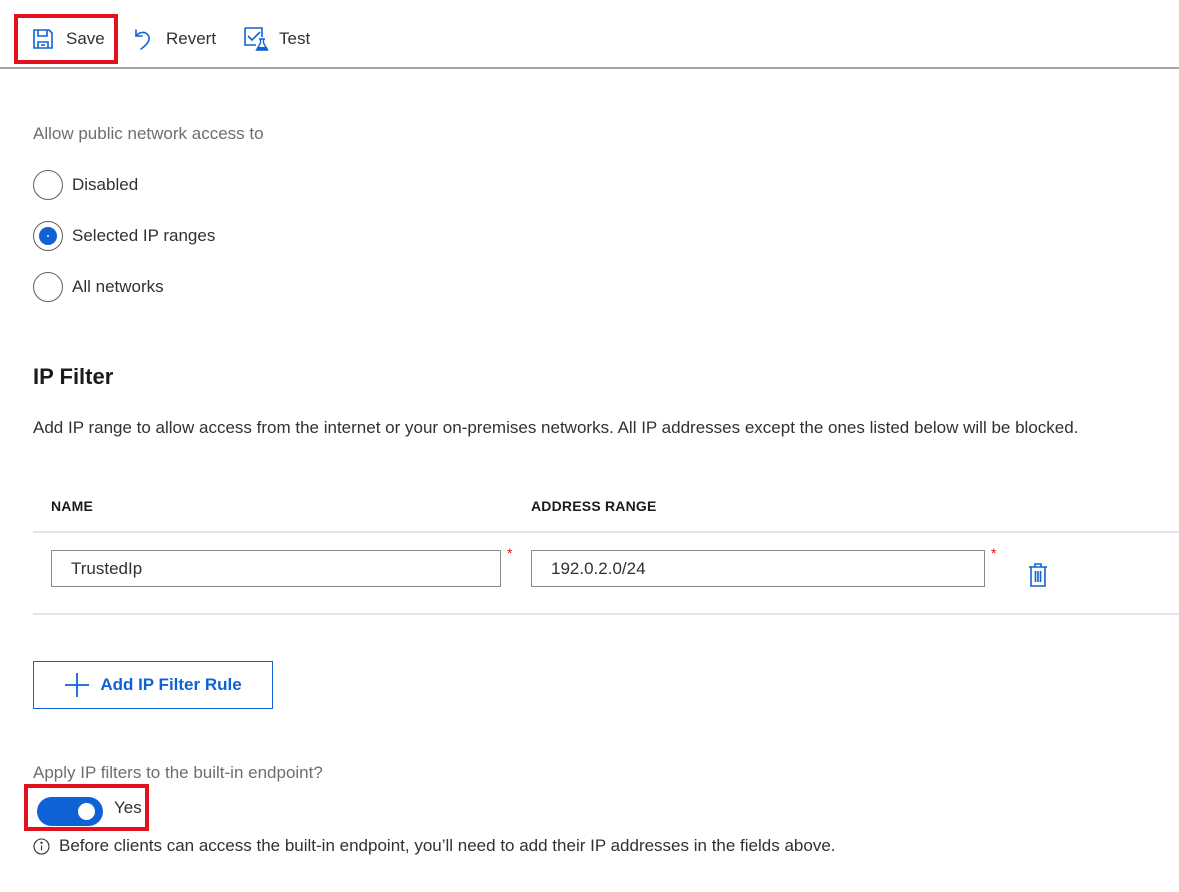  I want to click on trash-icon, so click(1038, 575).